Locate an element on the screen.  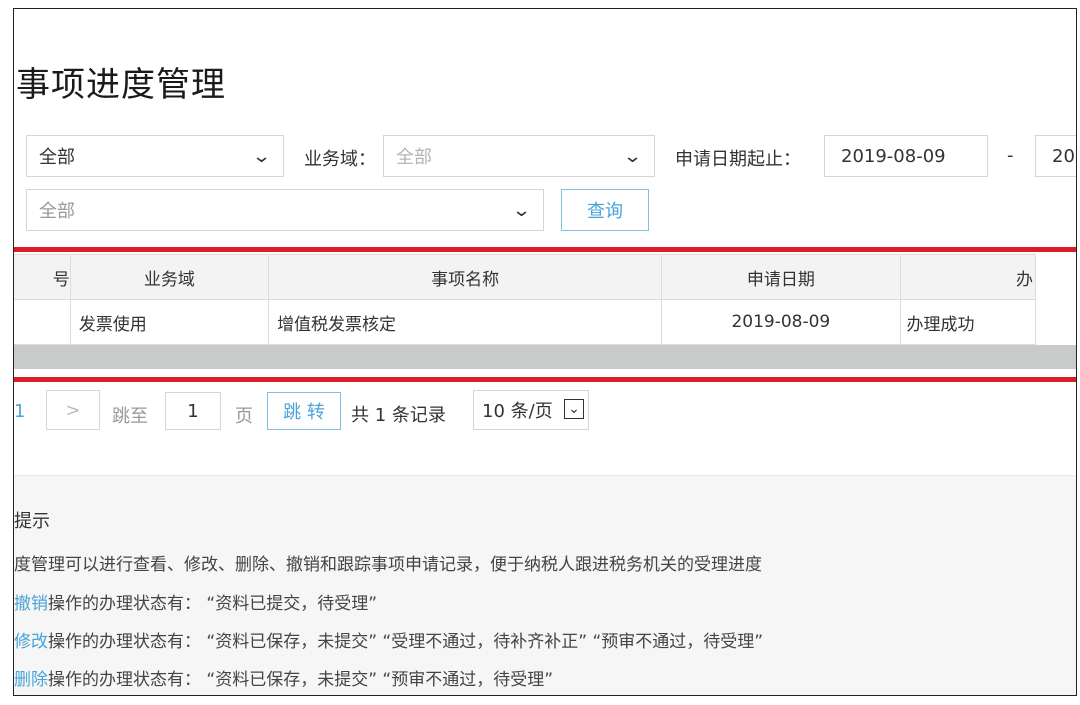
page-size-select: 10 条/页 ⌄ is located at coordinates (531, 410).